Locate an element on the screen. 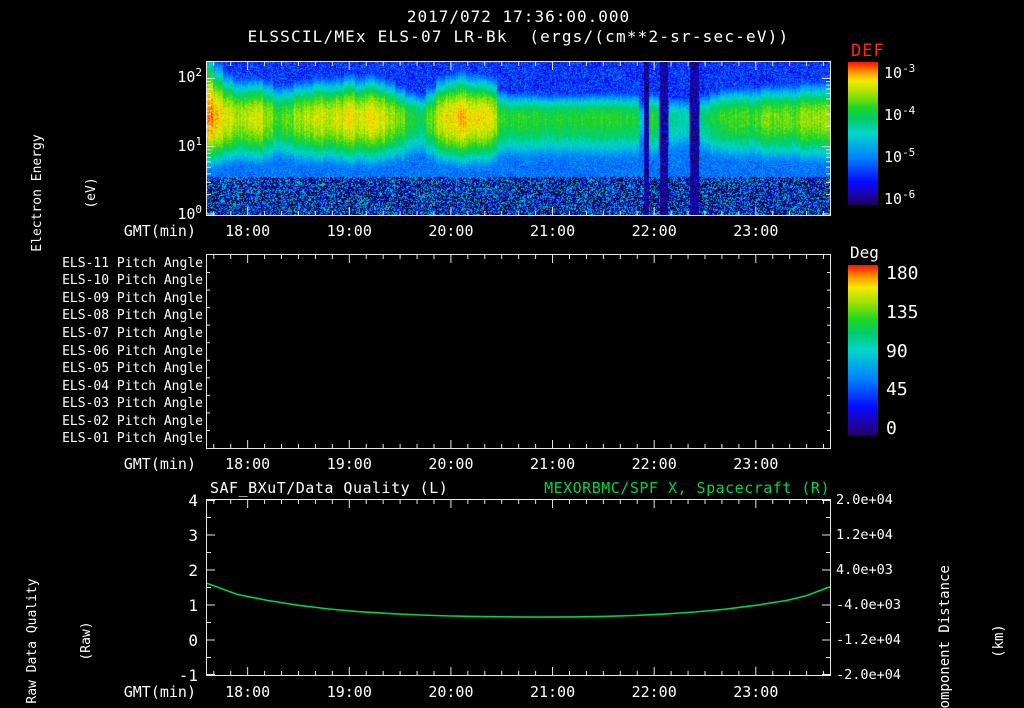  y-axis-label-line1: Component Distance is located at coordinates (945, 636).